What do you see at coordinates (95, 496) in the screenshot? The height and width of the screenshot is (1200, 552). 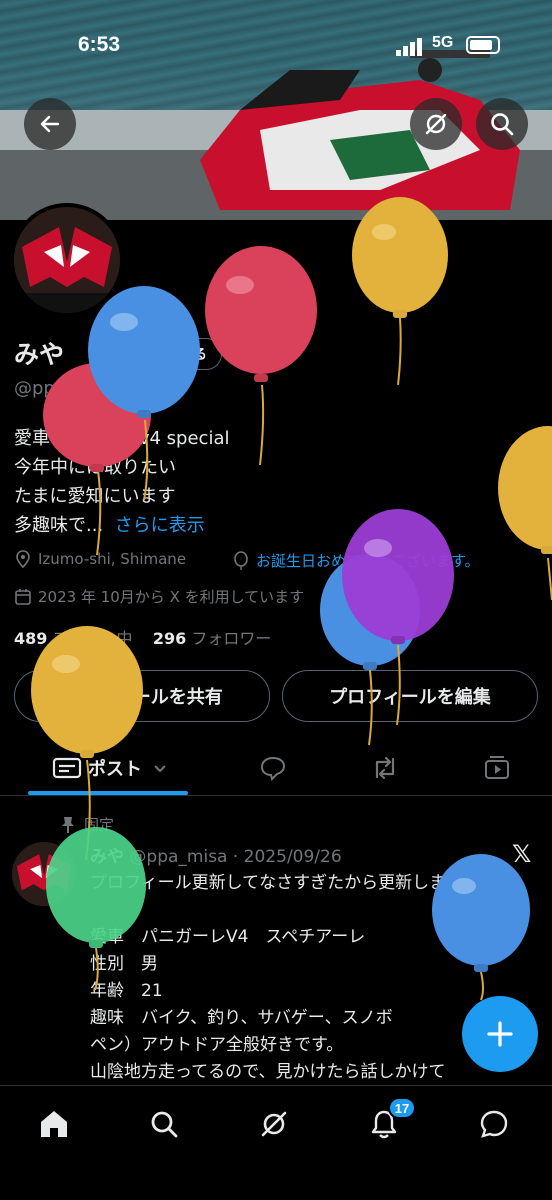 I see `bio-line: たまに愛知にいます` at bounding box center [95, 496].